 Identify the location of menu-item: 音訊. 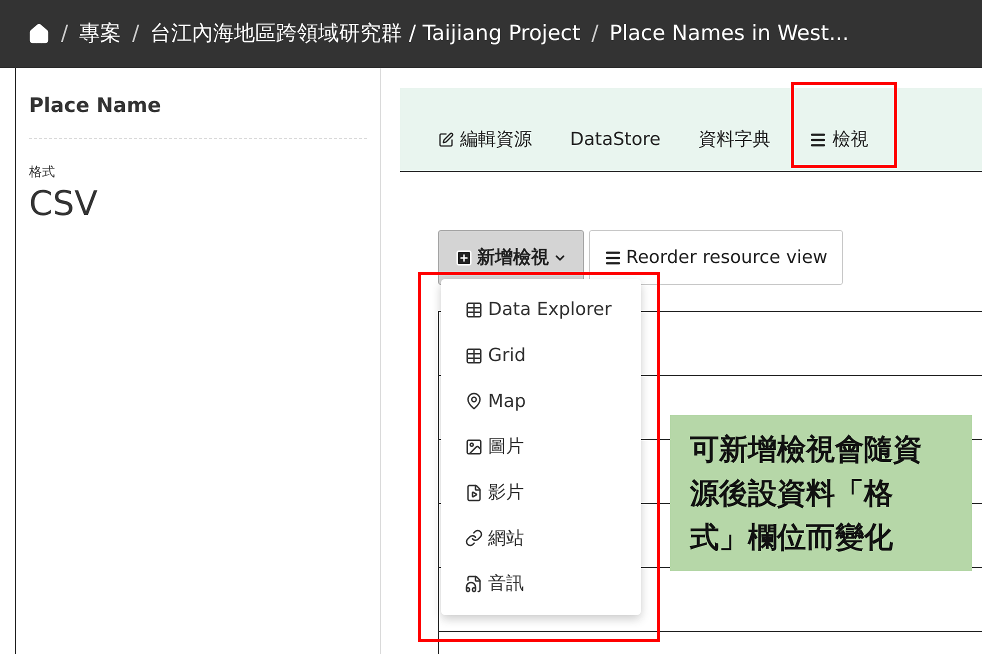
(541, 584).